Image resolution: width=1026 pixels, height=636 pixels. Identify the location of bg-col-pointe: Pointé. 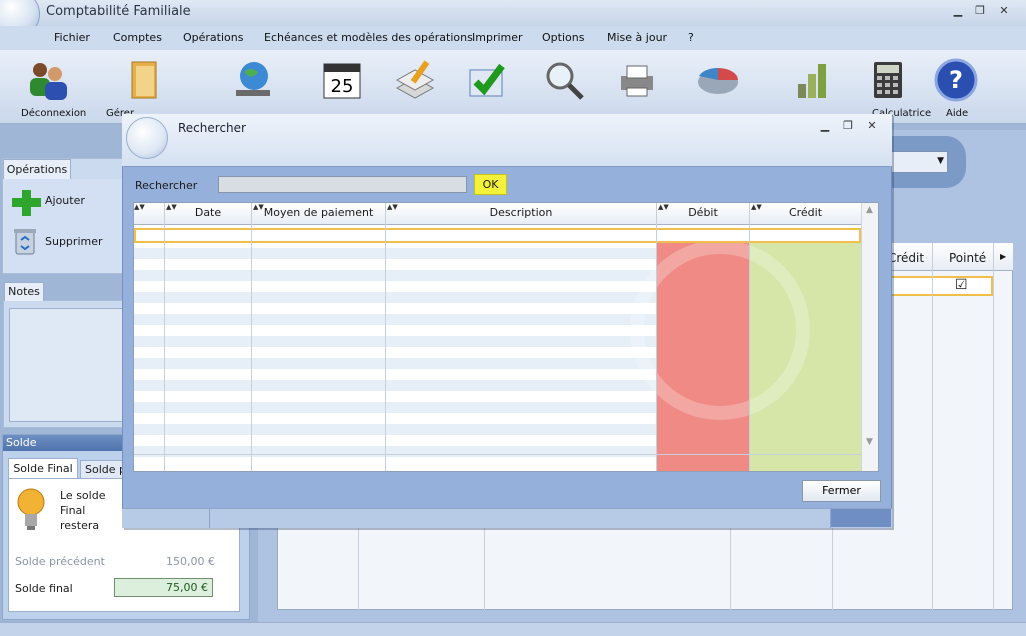
(968, 258).